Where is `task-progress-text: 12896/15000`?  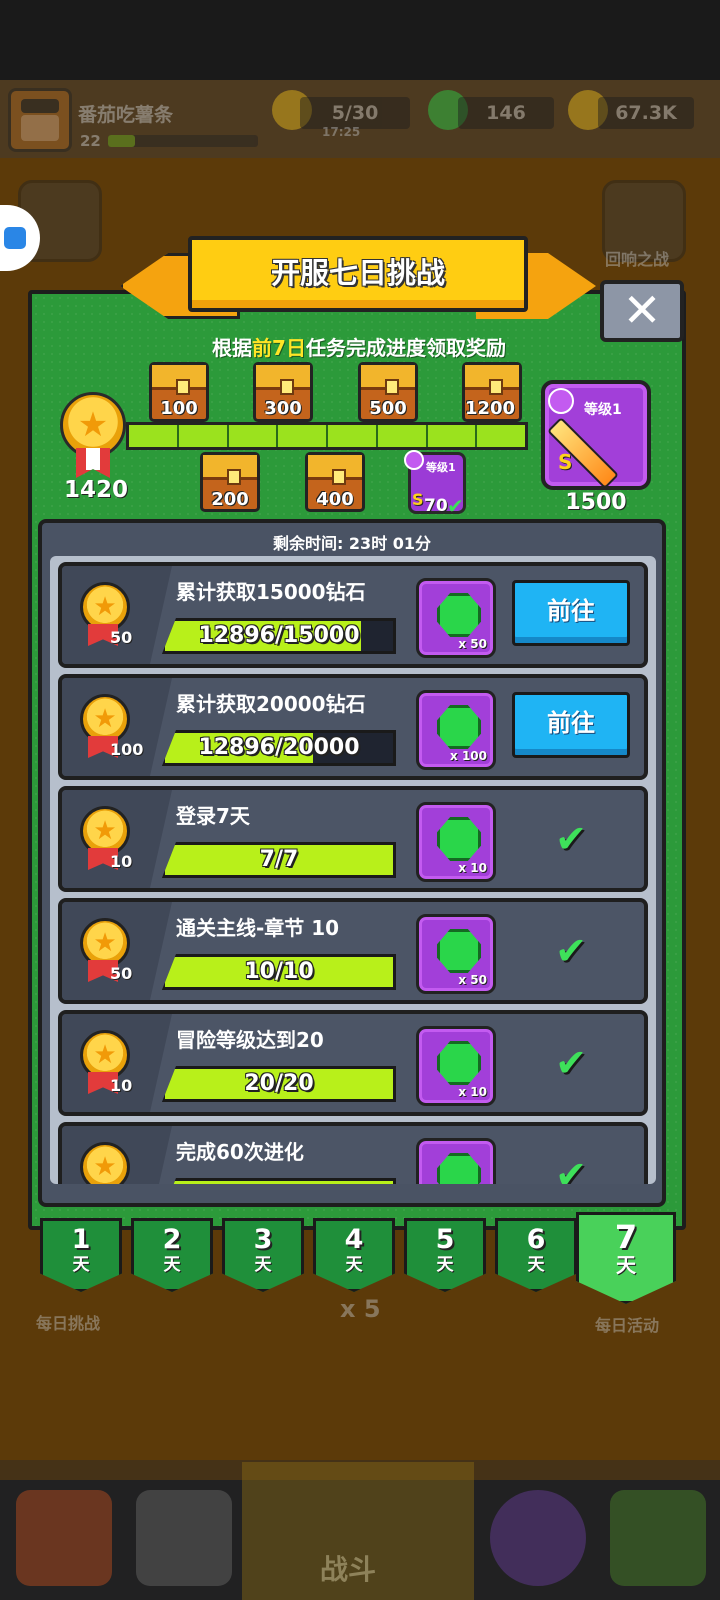 task-progress-text: 12896/15000 is located at coordinates (279, 635).